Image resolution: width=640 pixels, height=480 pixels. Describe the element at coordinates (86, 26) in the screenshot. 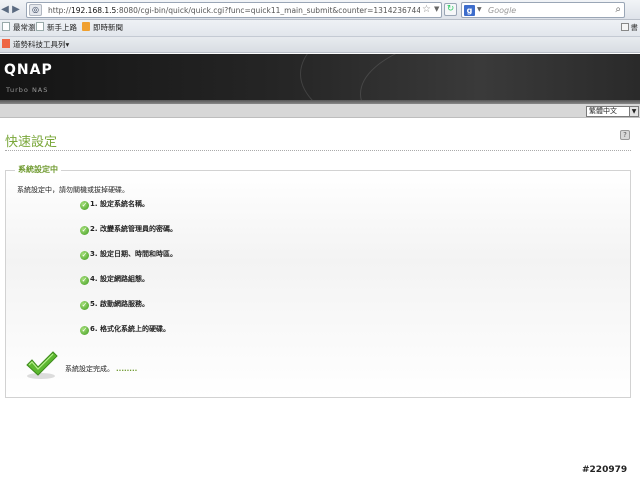

I see `rss-icon` at that location.